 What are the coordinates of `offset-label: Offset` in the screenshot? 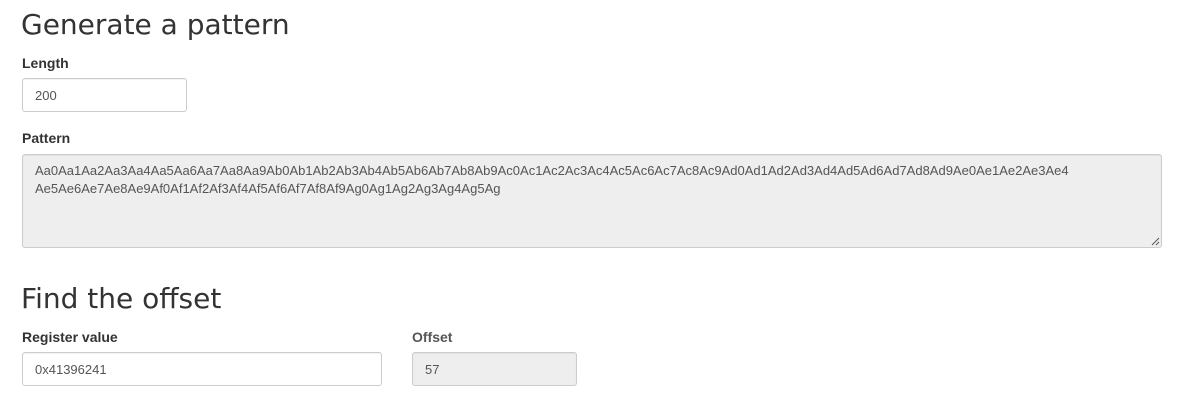 It's located at (432, 337).